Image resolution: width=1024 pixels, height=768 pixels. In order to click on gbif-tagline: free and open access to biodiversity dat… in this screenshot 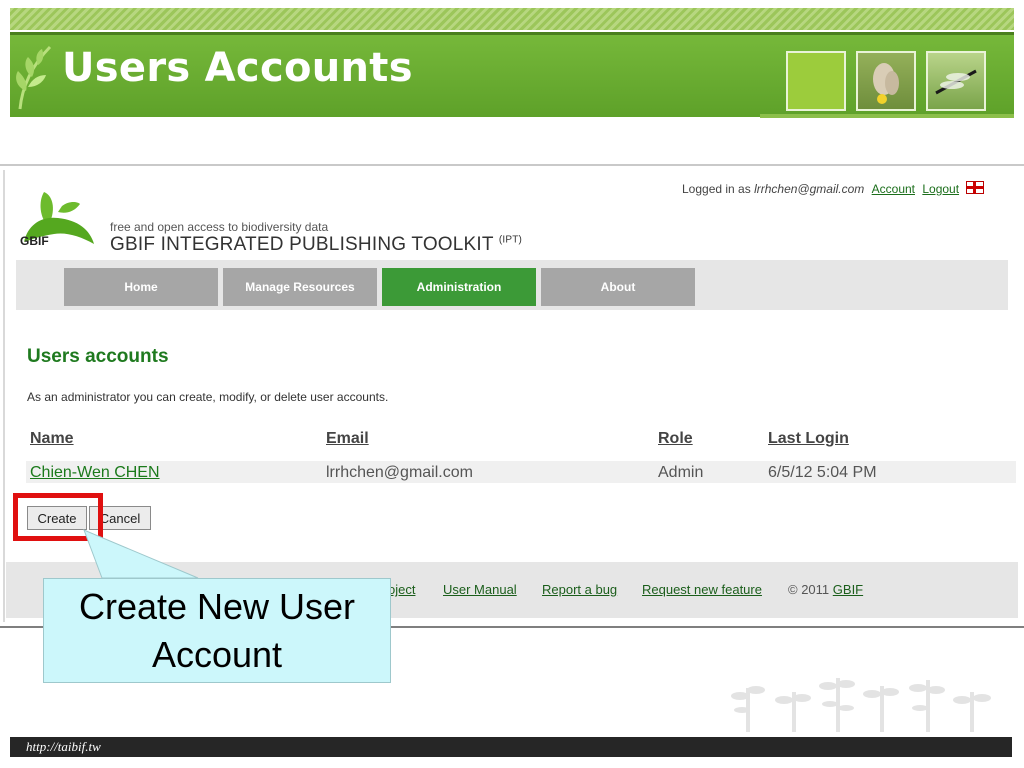, I will do `click(219, 227)`.